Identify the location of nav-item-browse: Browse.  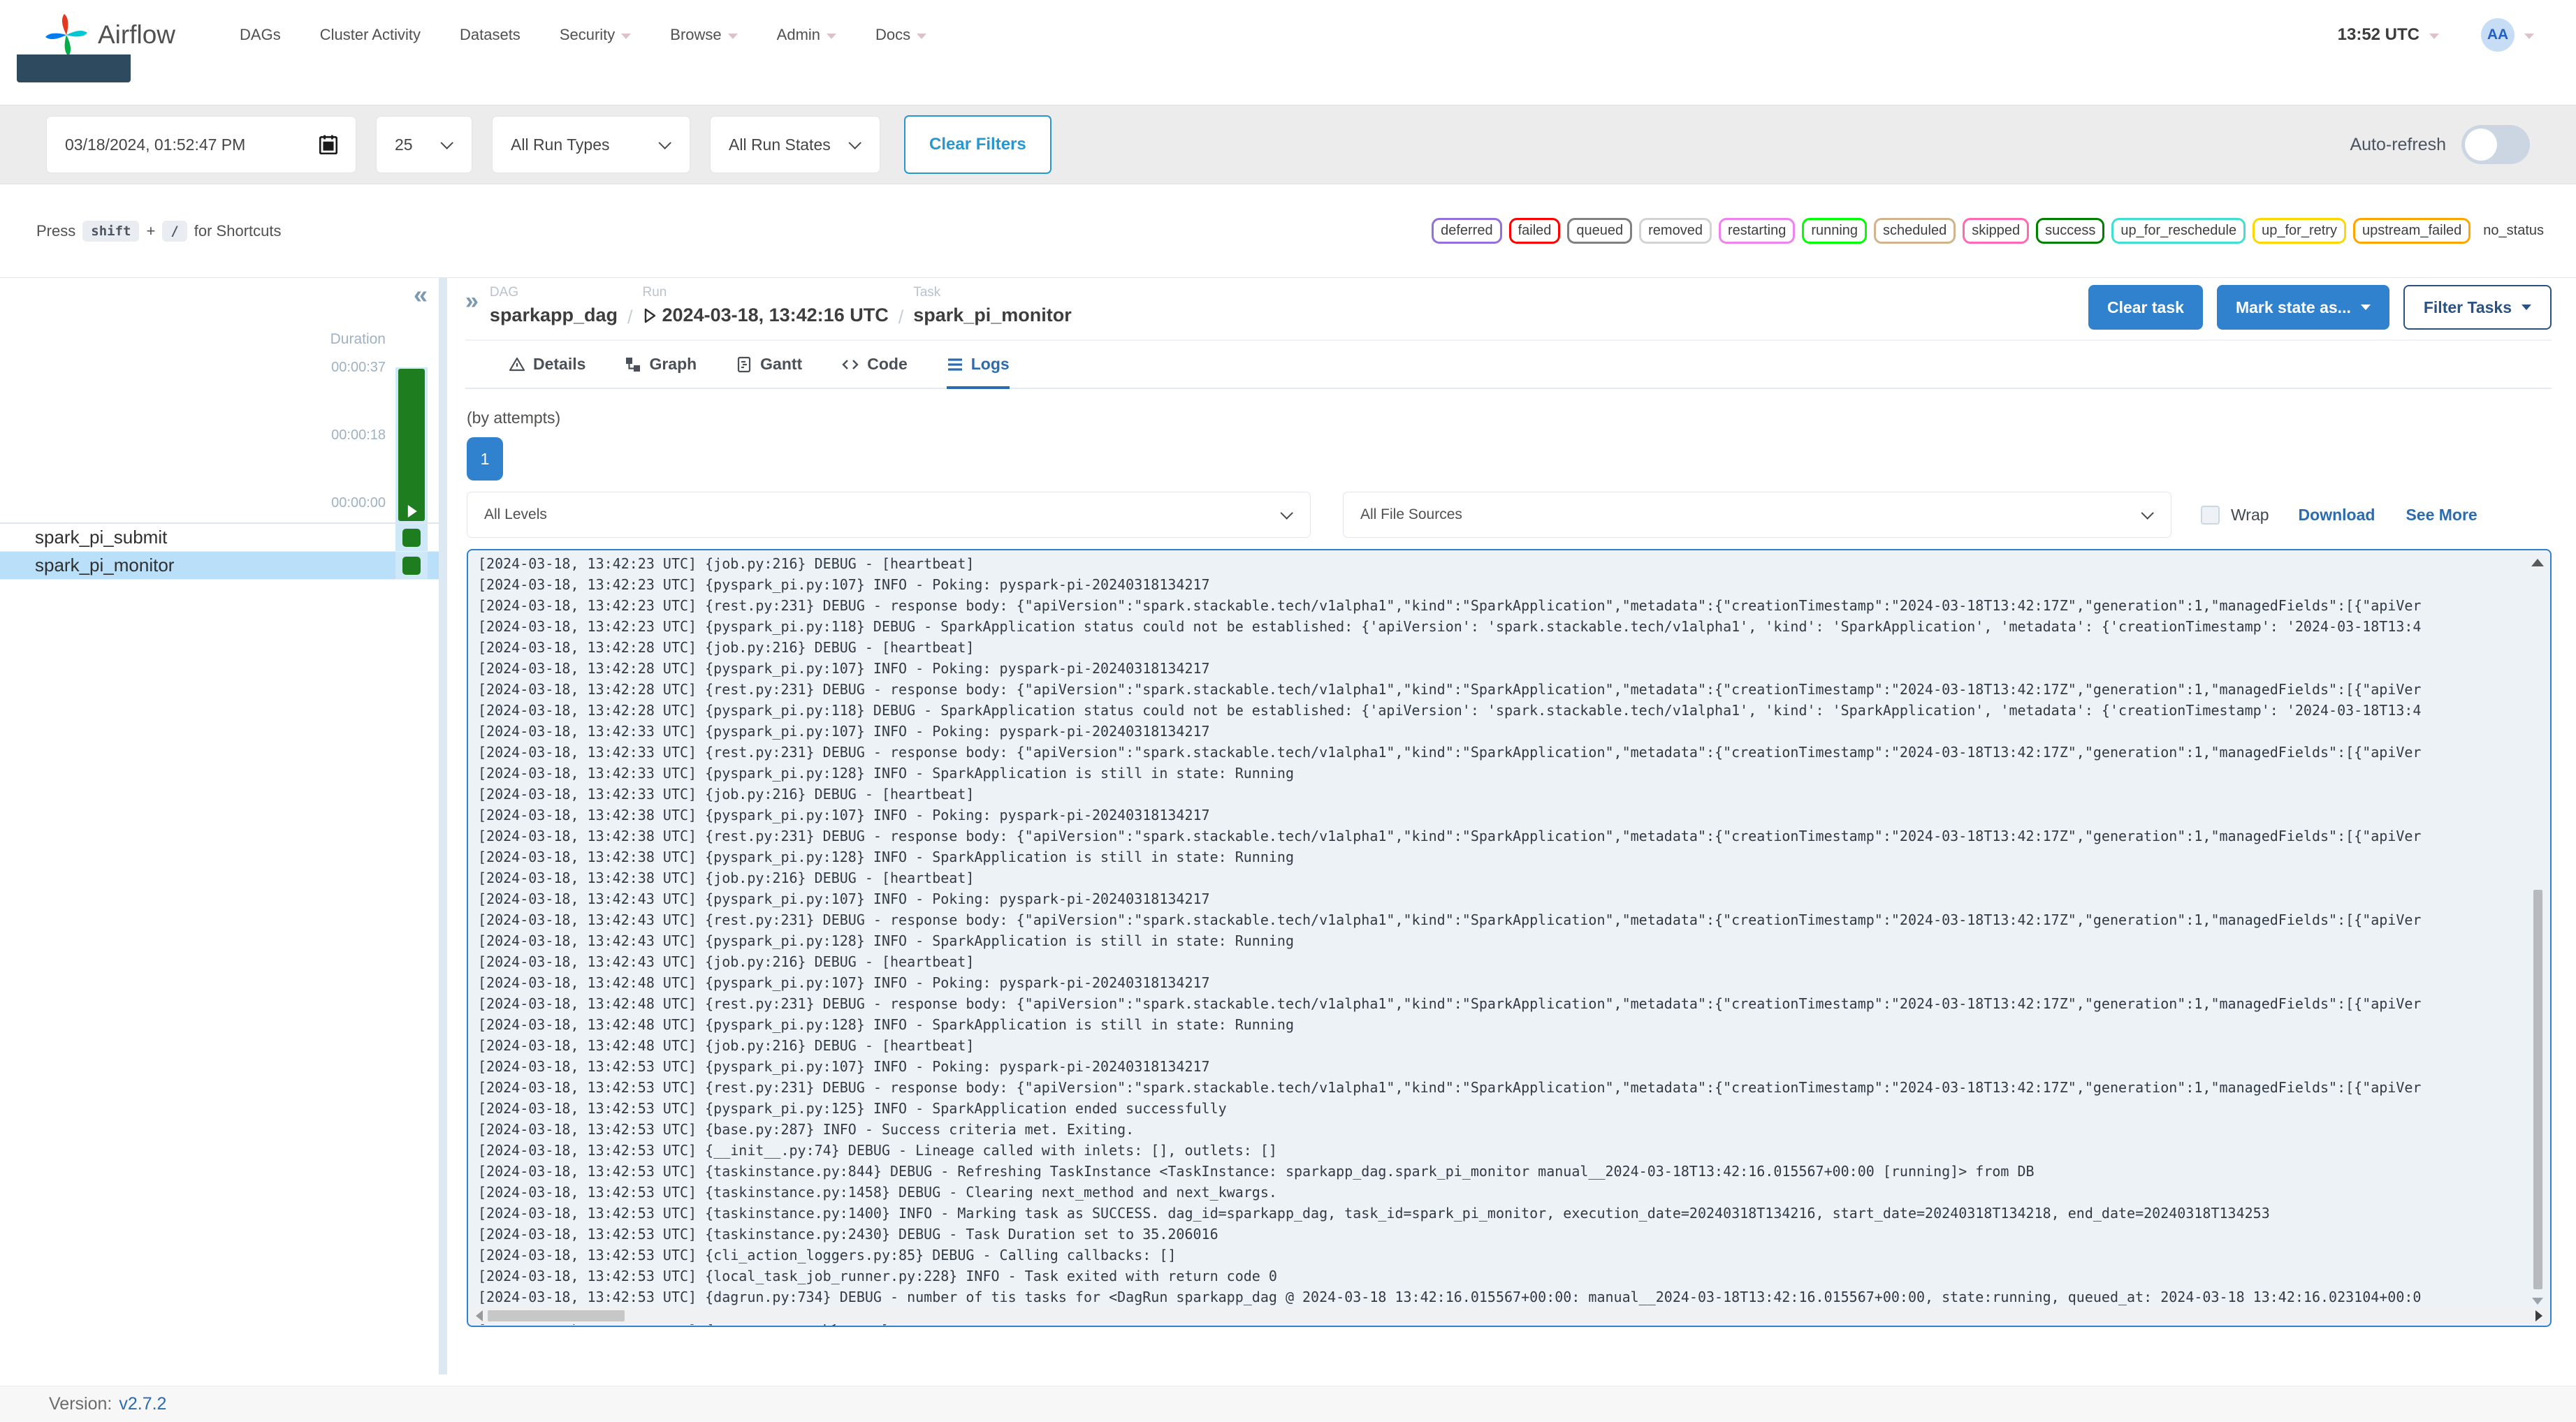
(704, 35).